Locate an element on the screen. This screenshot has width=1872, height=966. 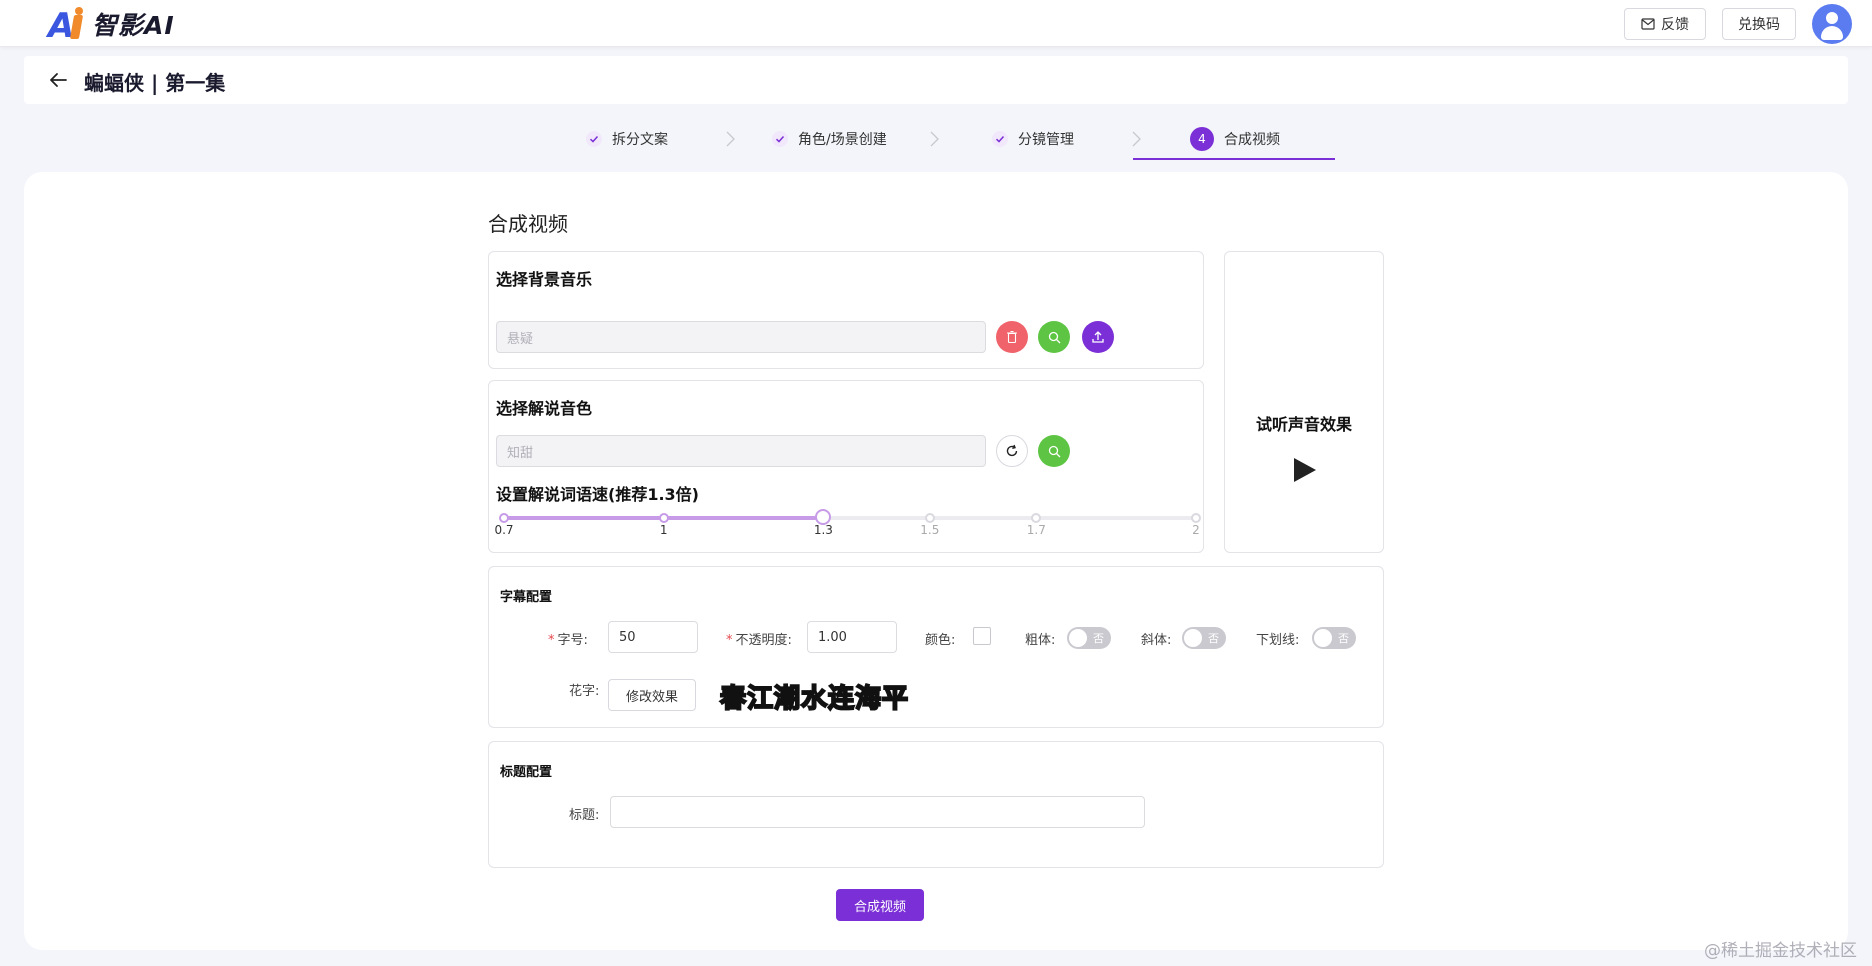
active-step-underline is located at coordinates (1234, 159).